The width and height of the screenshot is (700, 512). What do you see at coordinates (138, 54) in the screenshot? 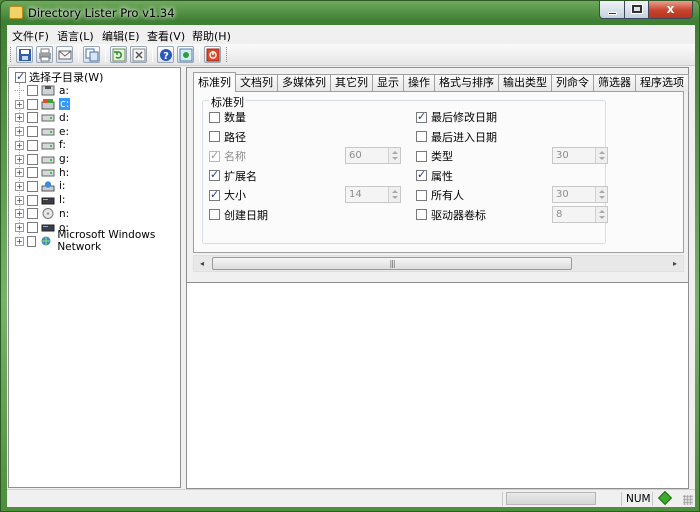
I see `stop-button` at bounding box center [138, 54].